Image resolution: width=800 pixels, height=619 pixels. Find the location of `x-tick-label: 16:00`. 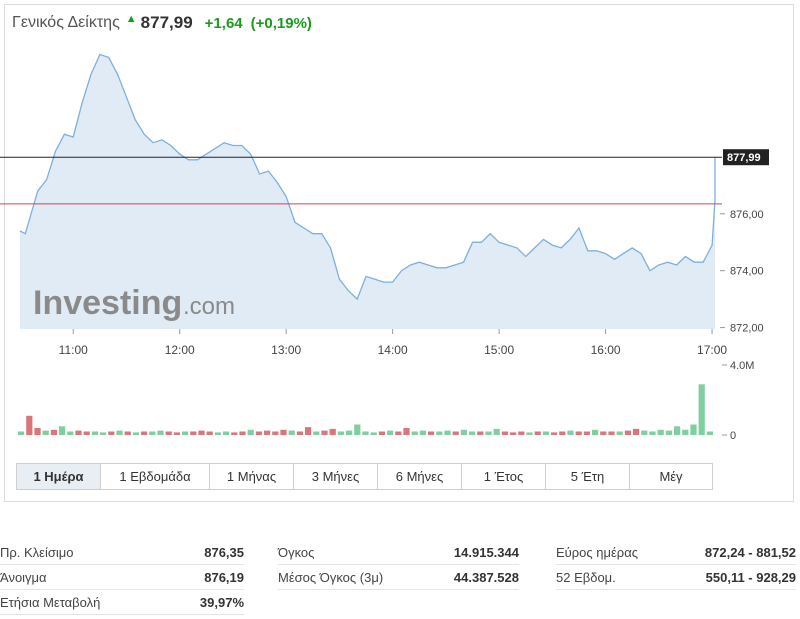

x-tick-label: 16:00 is located at coordinates (606, 350).